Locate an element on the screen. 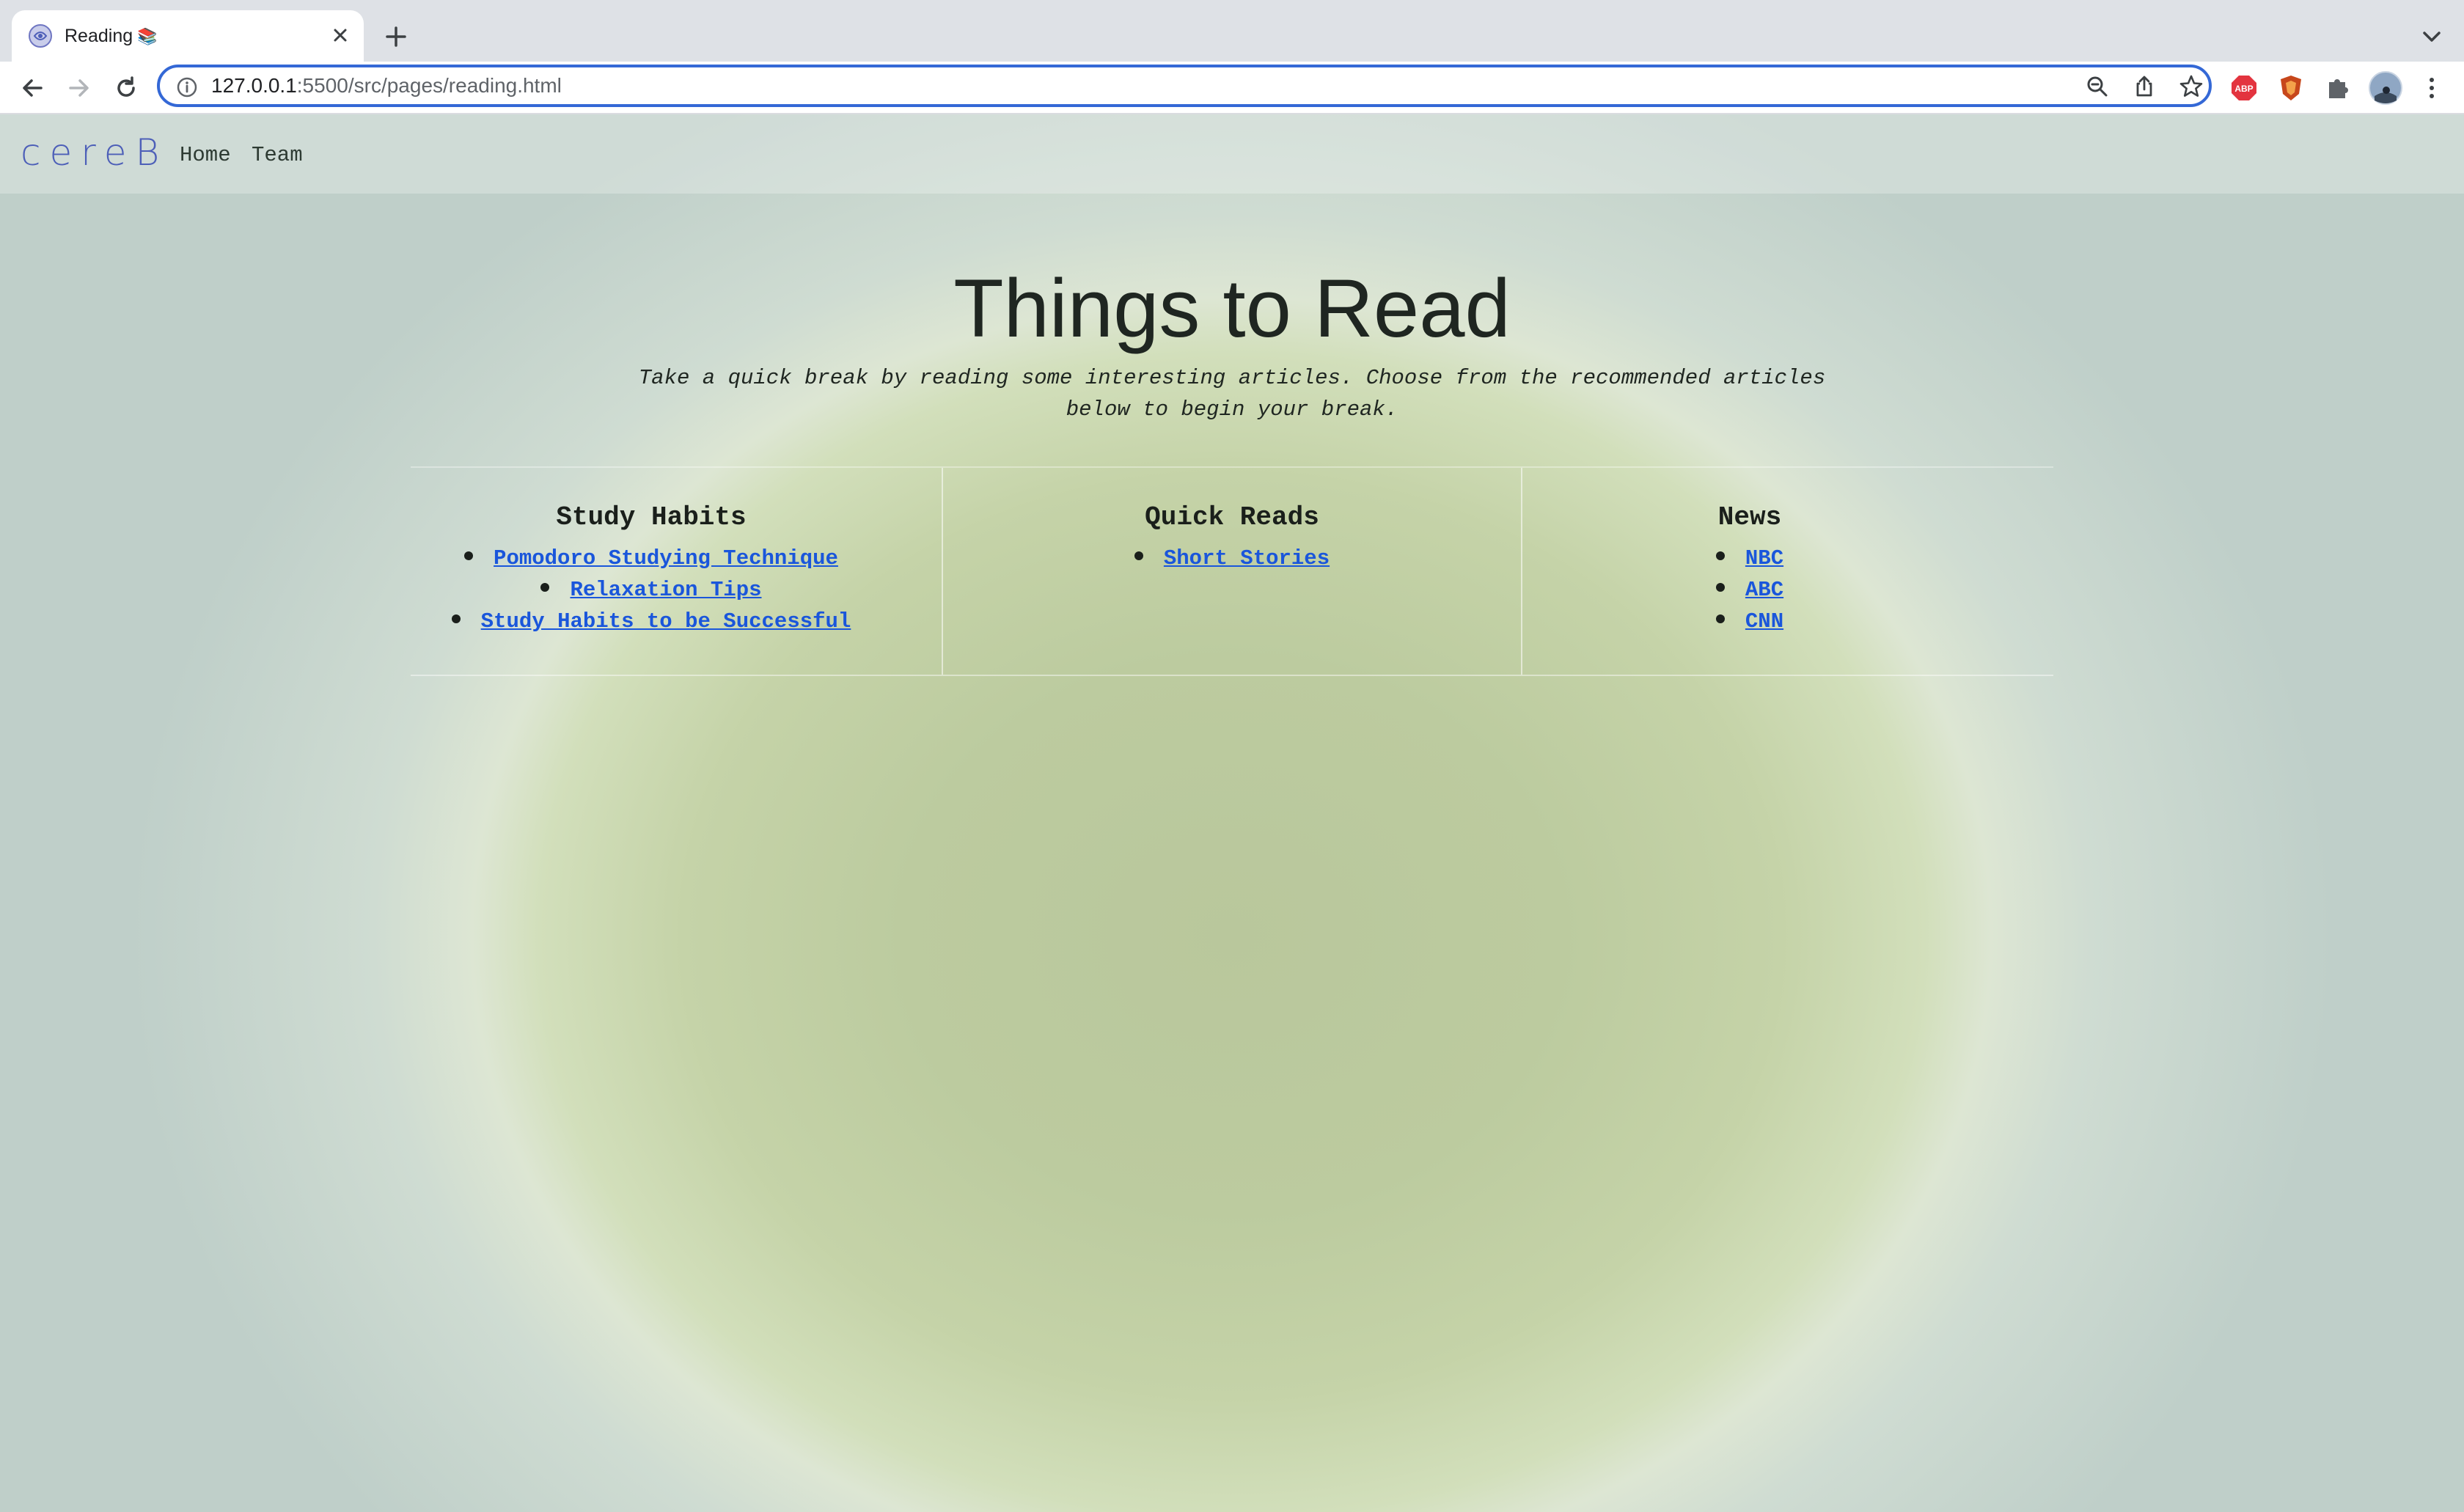 This screenshot has width=2464, height=1512. svg-text: ABP is located at coordinates (2243, 89).